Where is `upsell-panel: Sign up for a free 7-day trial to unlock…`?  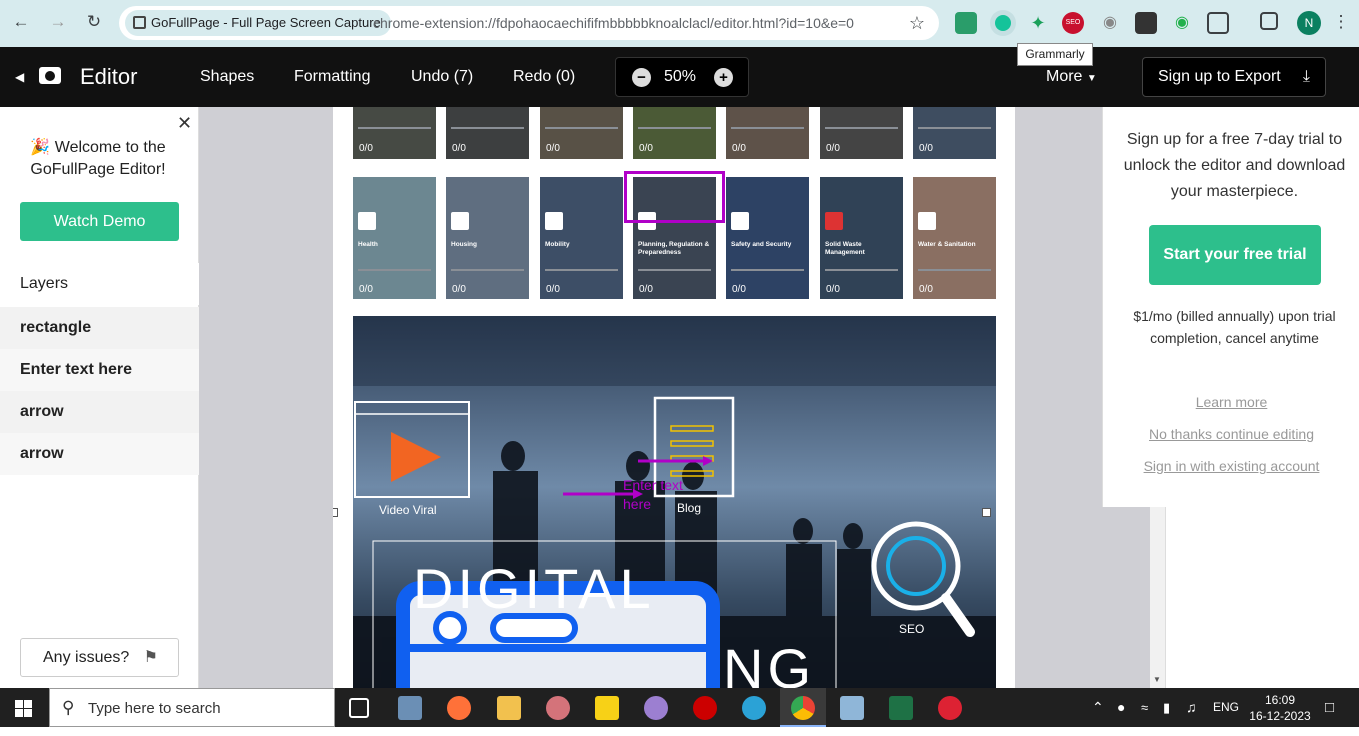 upsell-panel: Sign up for a free 7-day trial to unlock… is located at coordinates (1230, 307).